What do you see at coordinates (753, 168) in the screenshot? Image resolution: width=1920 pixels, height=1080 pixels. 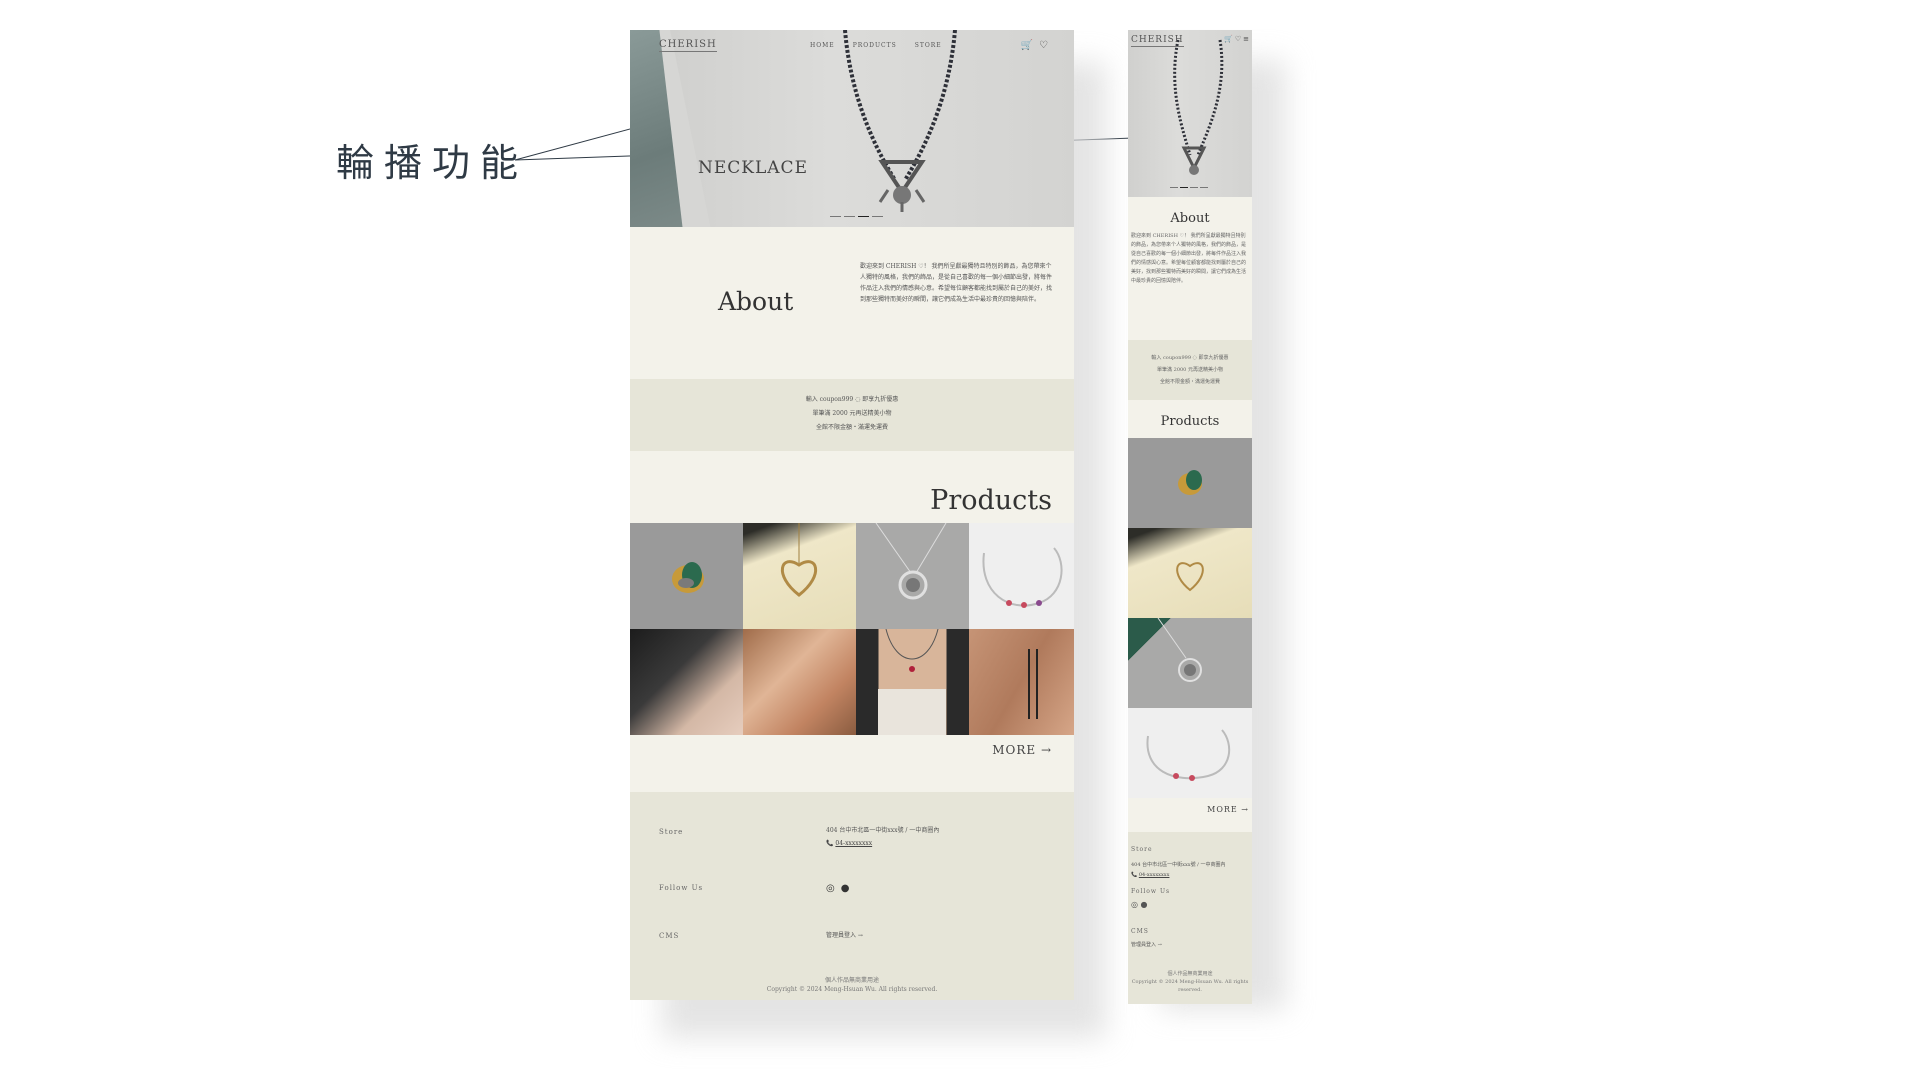 I see `hero-title: NECKLACE` at bounding box center [753, 168].